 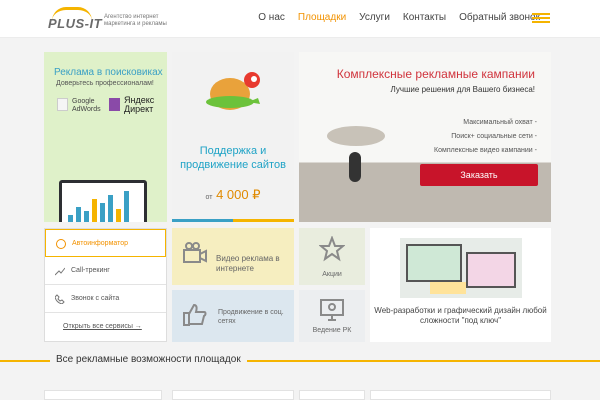 I want to click on color-stripe, so click(x=233, y=220).